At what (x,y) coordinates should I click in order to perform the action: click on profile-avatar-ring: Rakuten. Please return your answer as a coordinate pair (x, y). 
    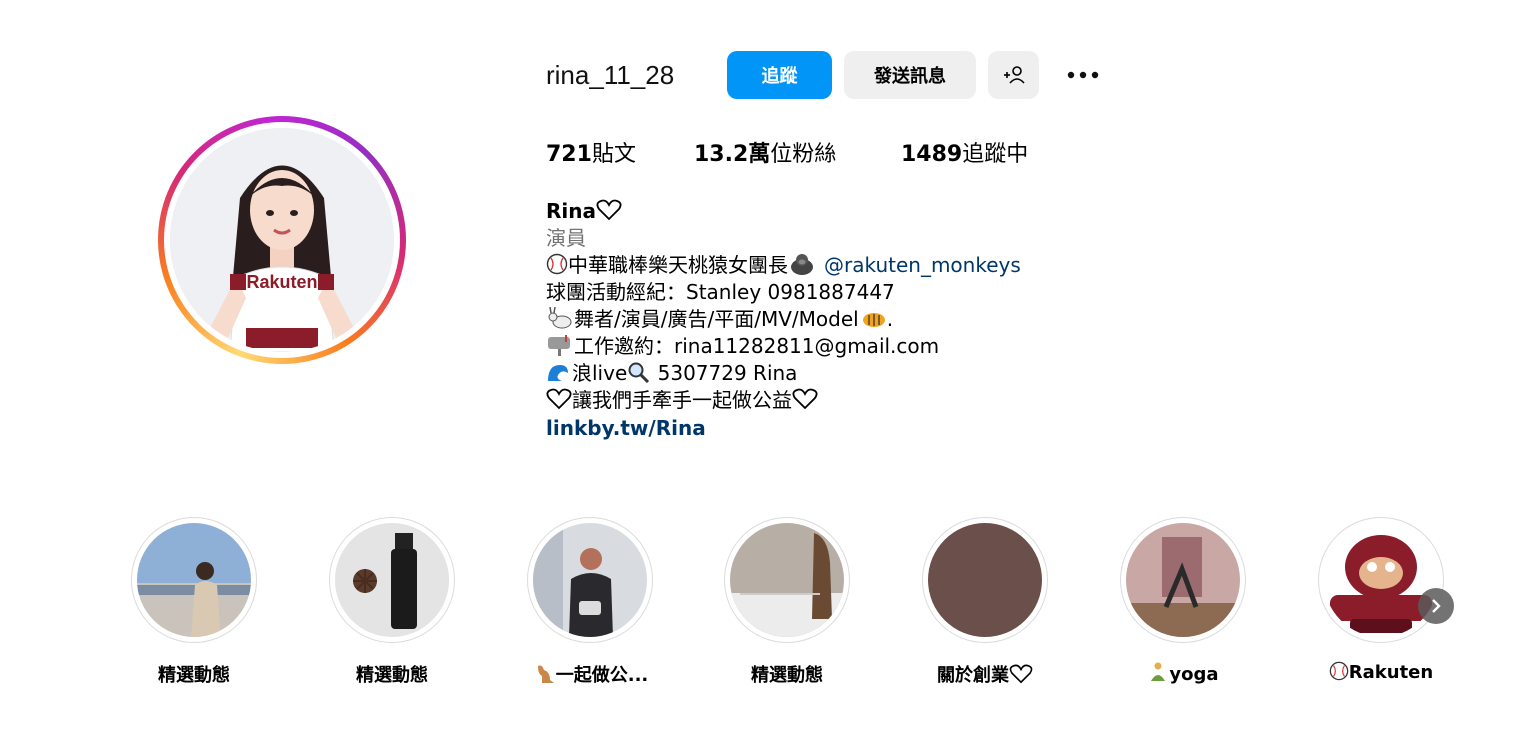
    Looking at the image, I should click on (282, 240).